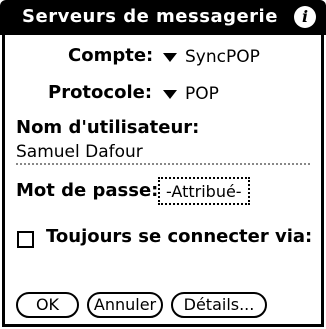 The height and width of the screenshot is (329, 326). Describe the element at coordinates (47, 305) in the screenshot. I see `ok-button: OK` at that location.